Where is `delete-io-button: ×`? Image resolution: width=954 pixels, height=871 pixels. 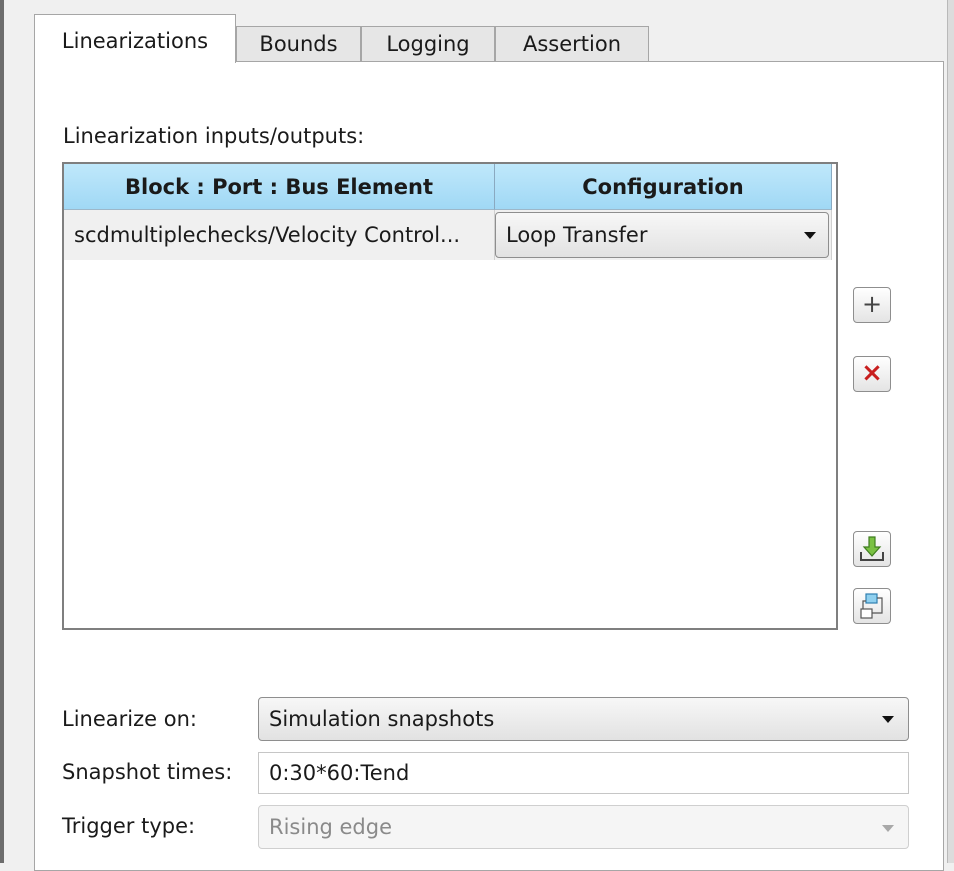 delete-io-button: × is located at coordinates (872, 374).